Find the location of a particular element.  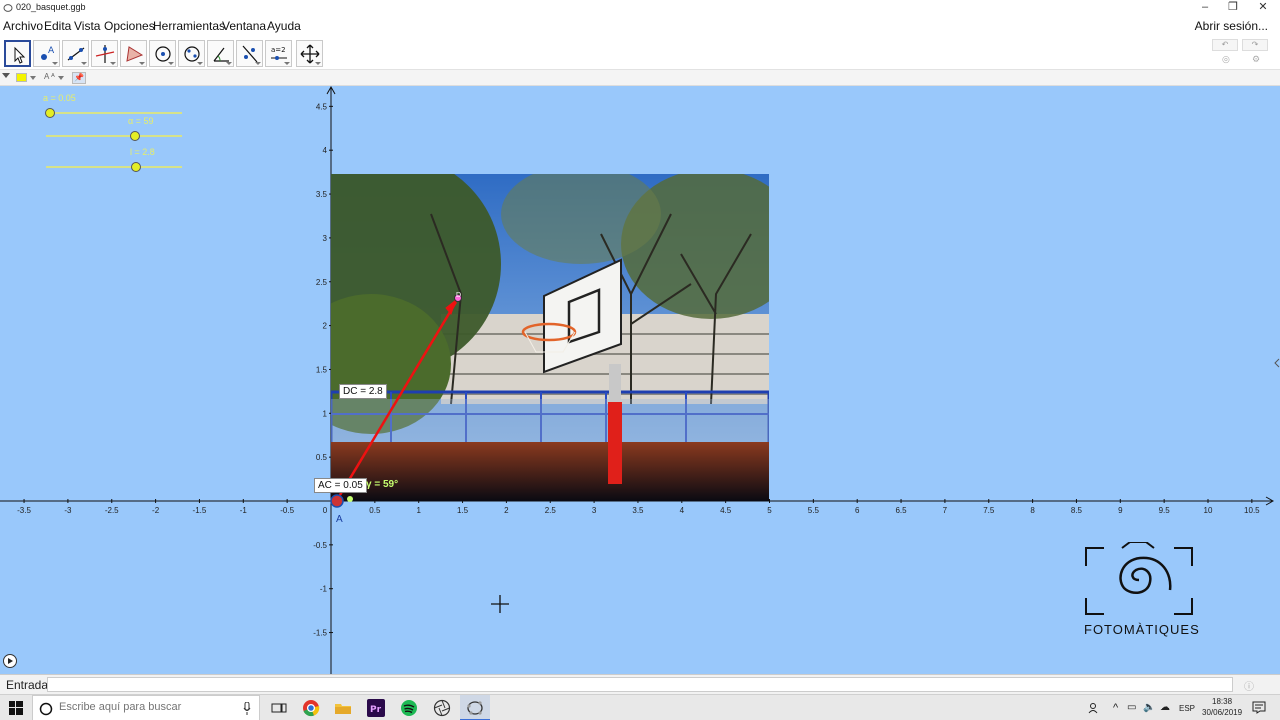

point-c-marker is located at coordinates (350, 499).